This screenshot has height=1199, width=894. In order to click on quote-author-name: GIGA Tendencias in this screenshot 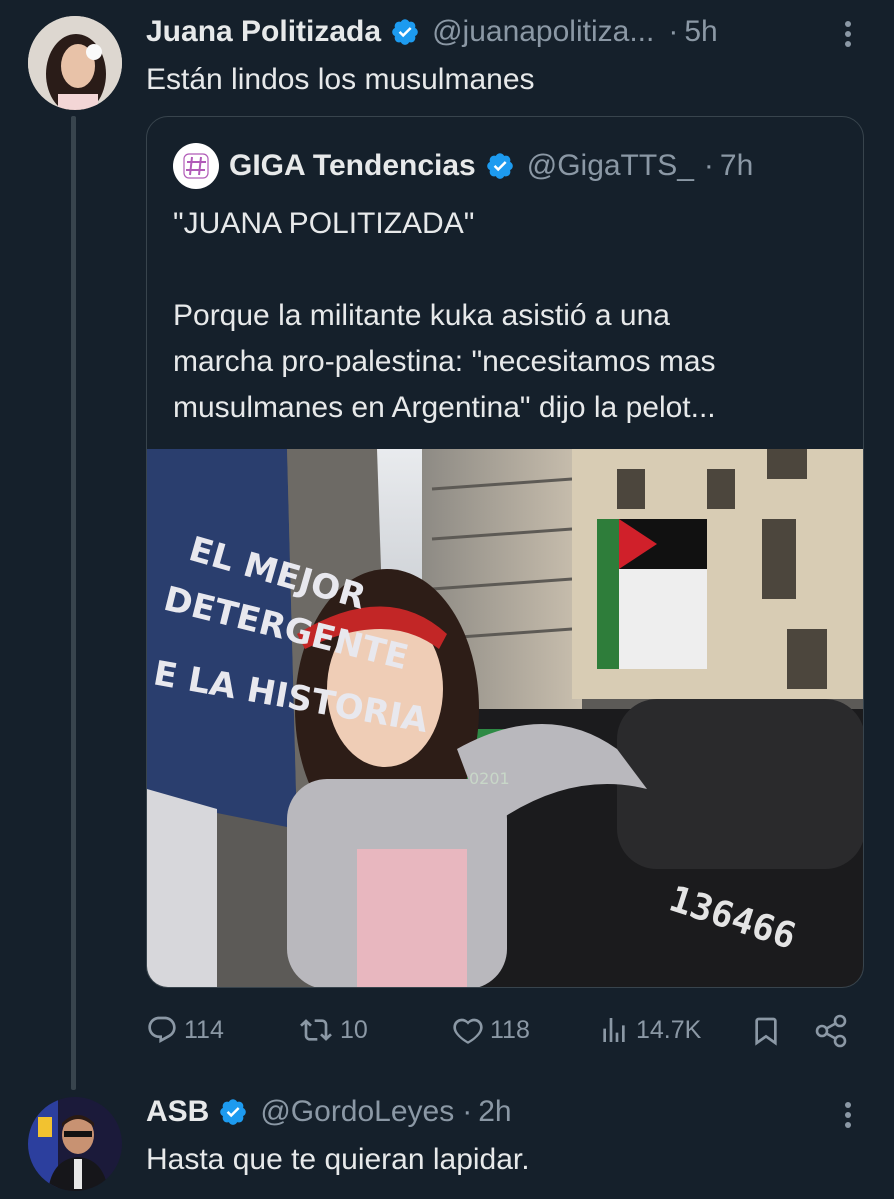, I will do `click(352, 166)`.